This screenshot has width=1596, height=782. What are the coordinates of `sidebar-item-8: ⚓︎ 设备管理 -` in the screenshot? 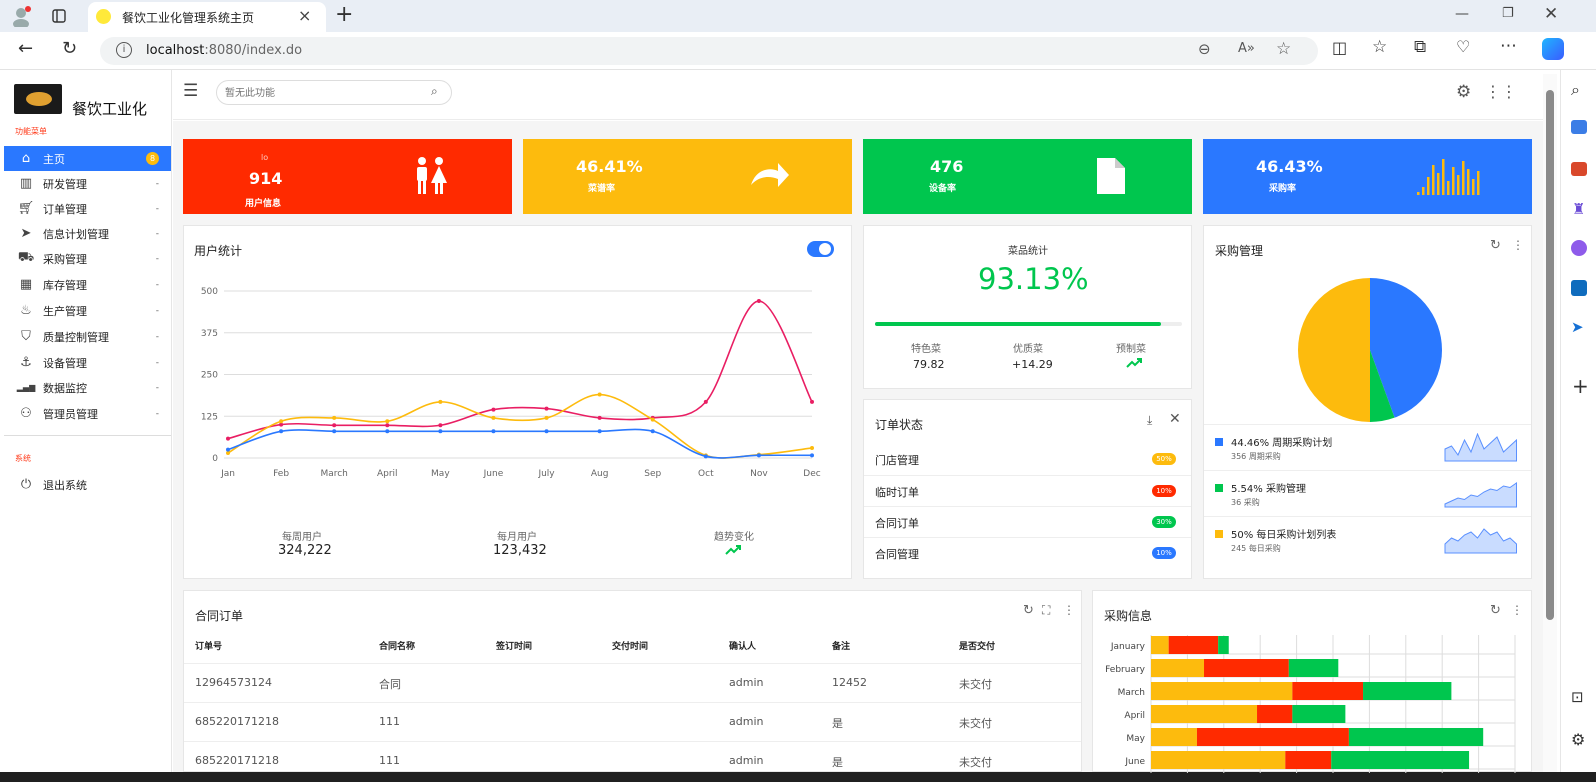 It's located at (87, 362).